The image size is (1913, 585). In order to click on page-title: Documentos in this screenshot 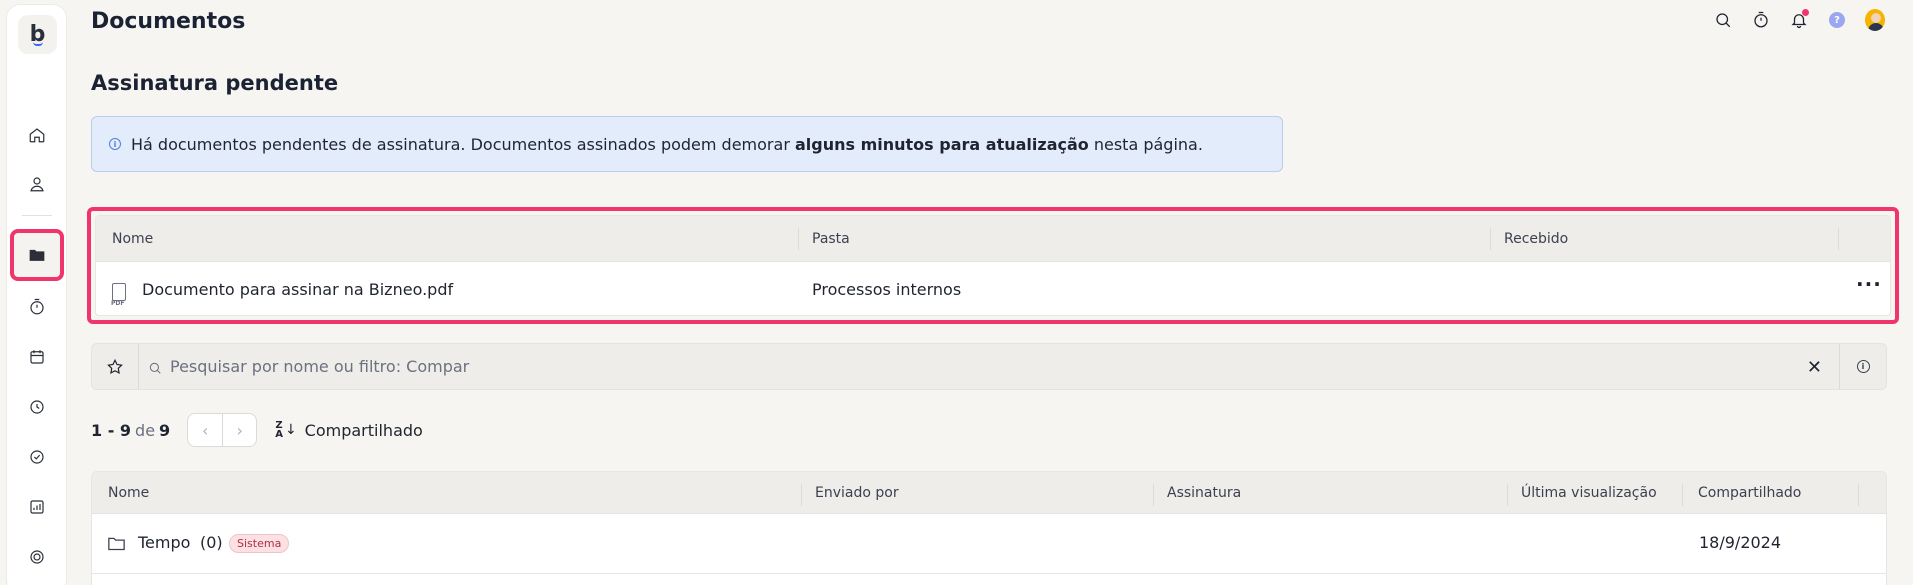, I will do `click(168, 21)`.